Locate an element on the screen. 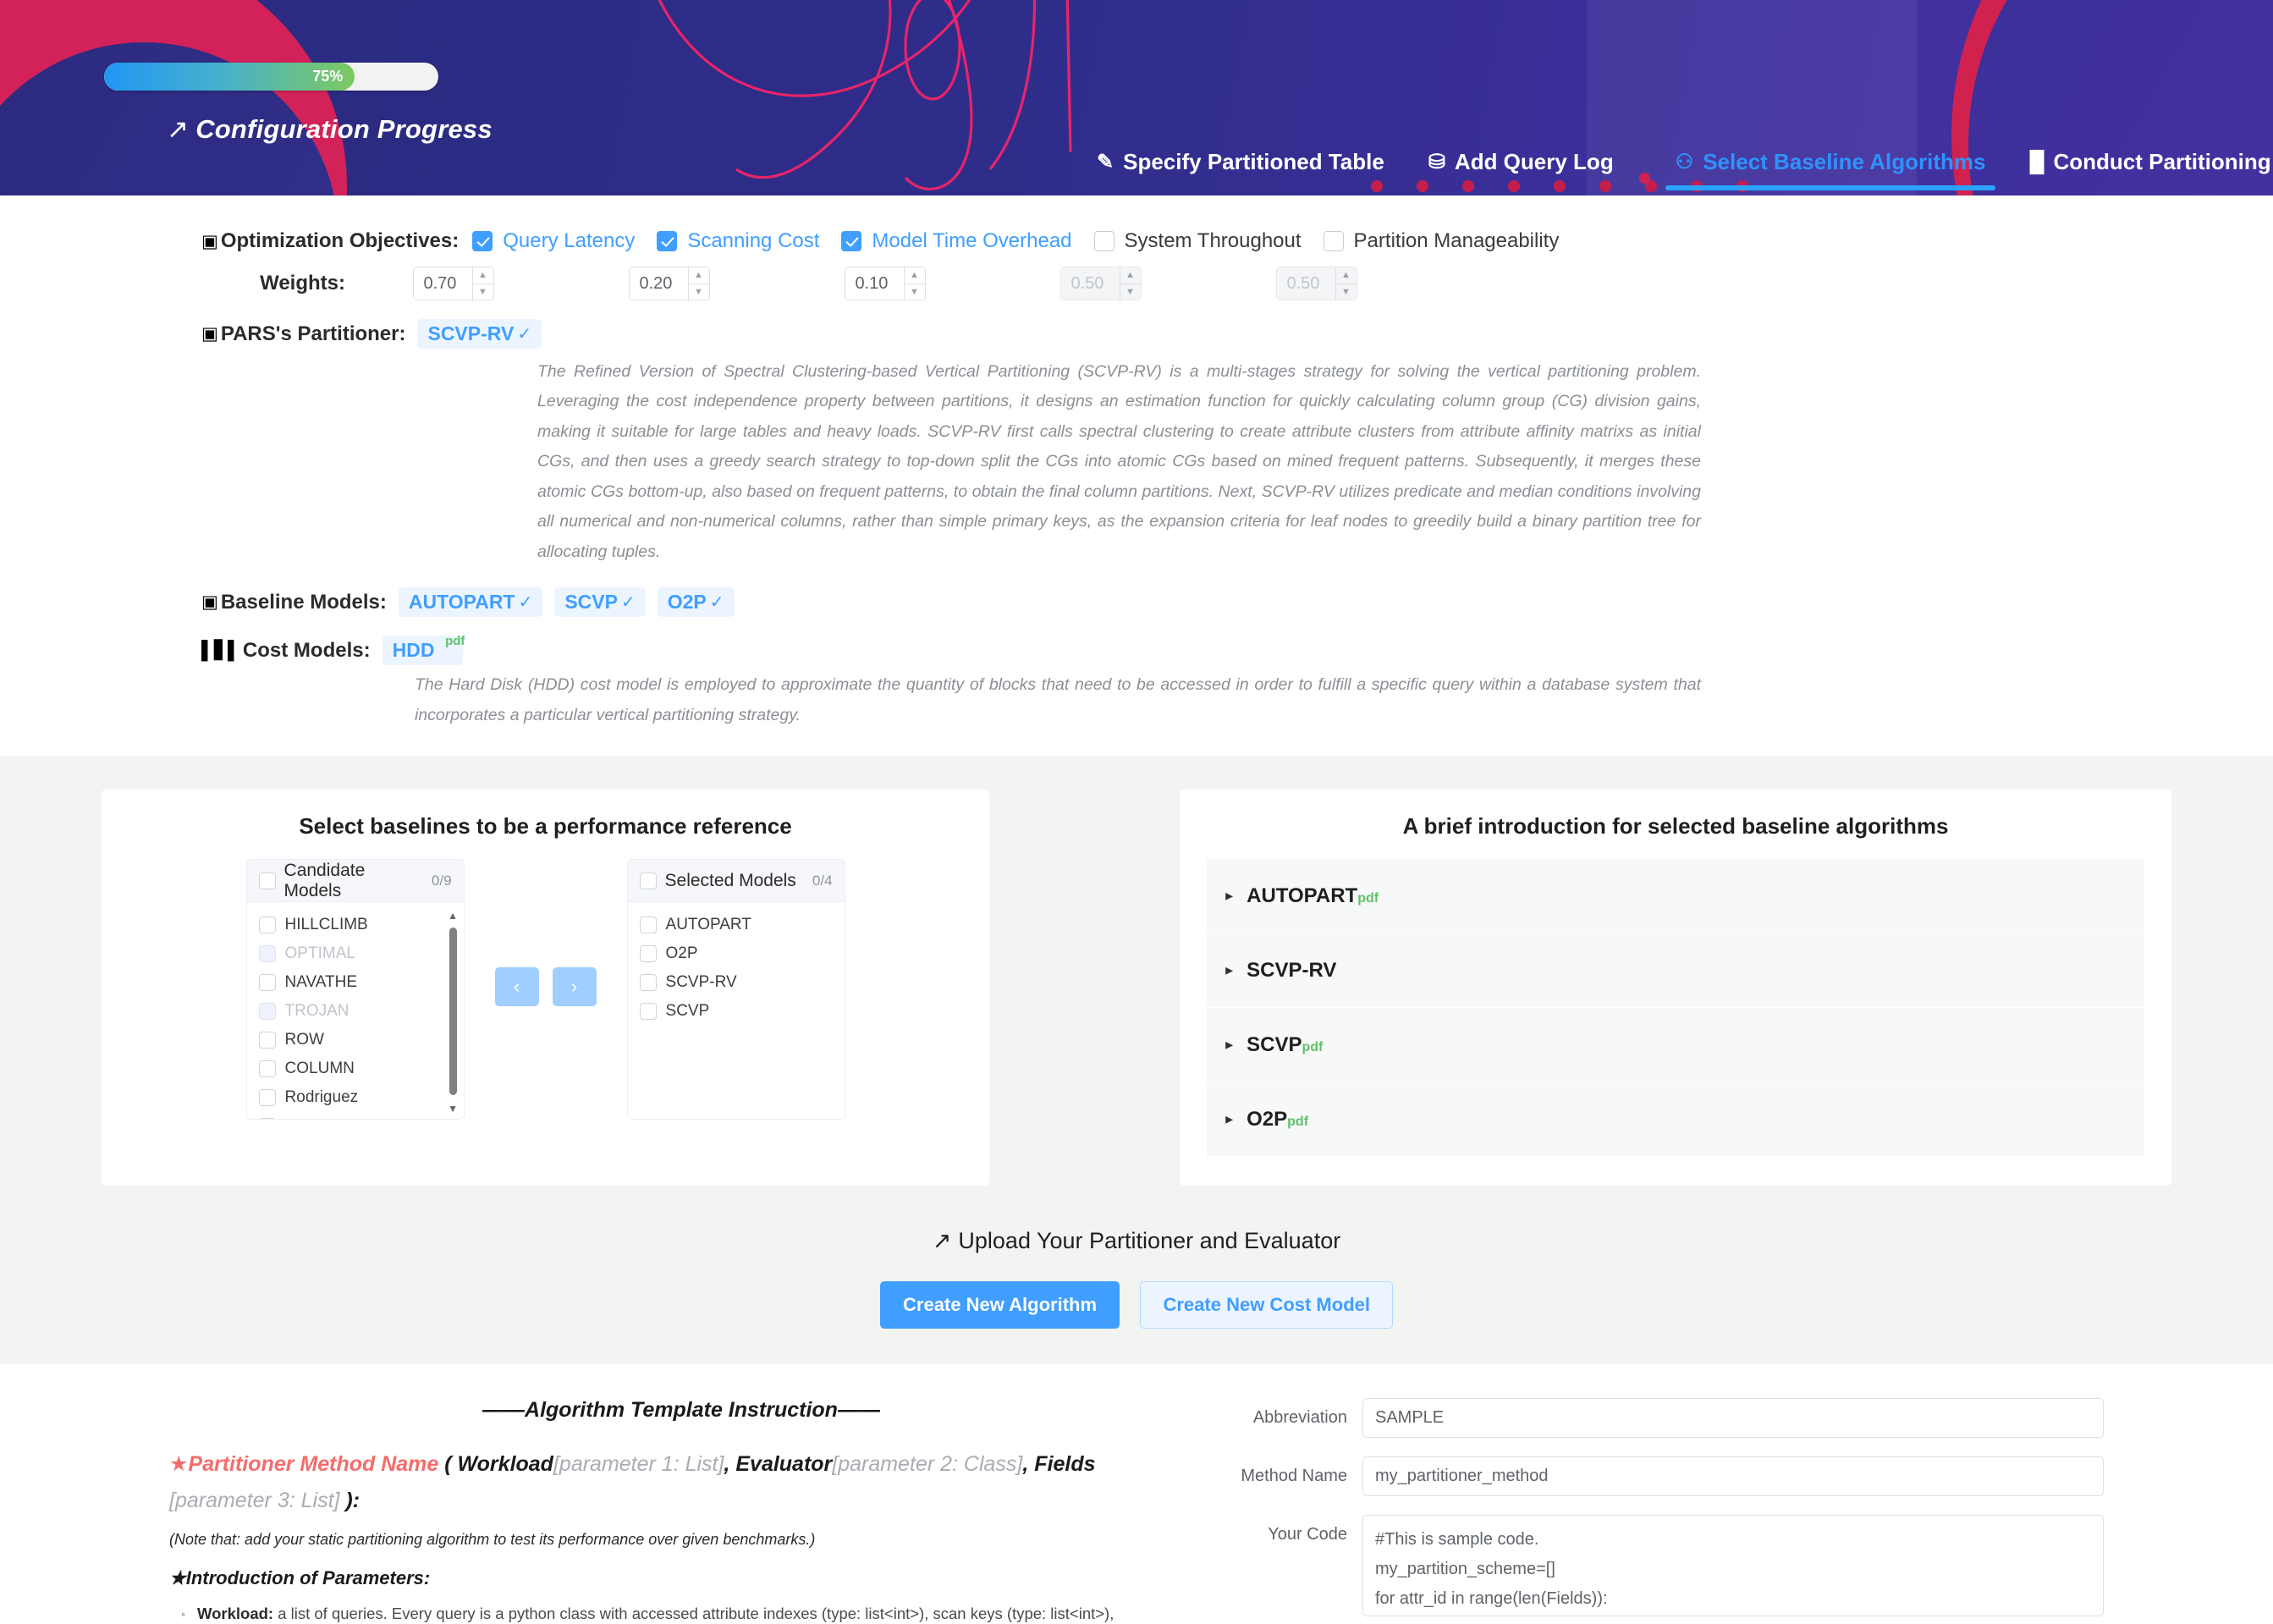 The width and height of the screenshot is (2273, 1624). nav-tab-conduct-partitioning-decision: █Conduct Partitioning Decision is located at coordinates (2140, 170).